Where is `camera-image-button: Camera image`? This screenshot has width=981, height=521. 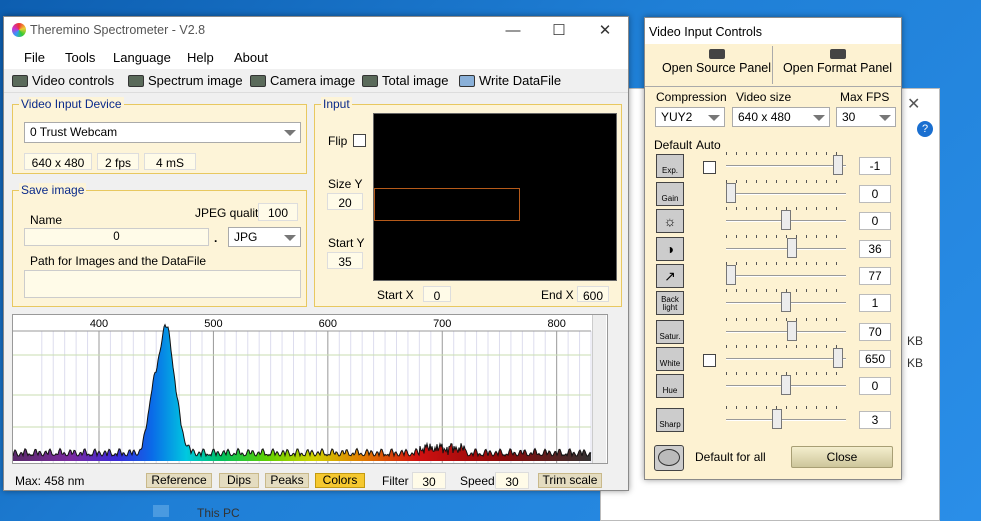
camera-image-button: Camera image is located at coordinates (302, 80).